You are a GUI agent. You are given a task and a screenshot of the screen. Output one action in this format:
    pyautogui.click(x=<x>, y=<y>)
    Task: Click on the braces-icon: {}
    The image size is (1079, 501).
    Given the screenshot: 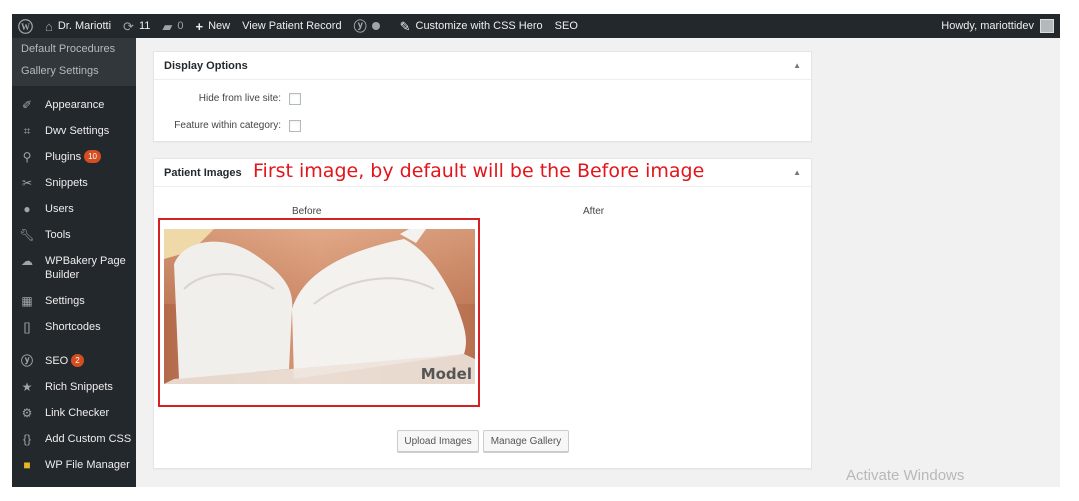 What is the action you would take?
    pyautogui.click(x=26, y=439)
    